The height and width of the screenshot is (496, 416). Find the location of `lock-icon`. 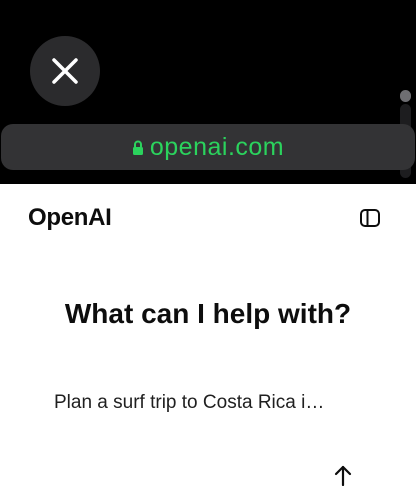

lock-icon is located at coordinates (137, 147).